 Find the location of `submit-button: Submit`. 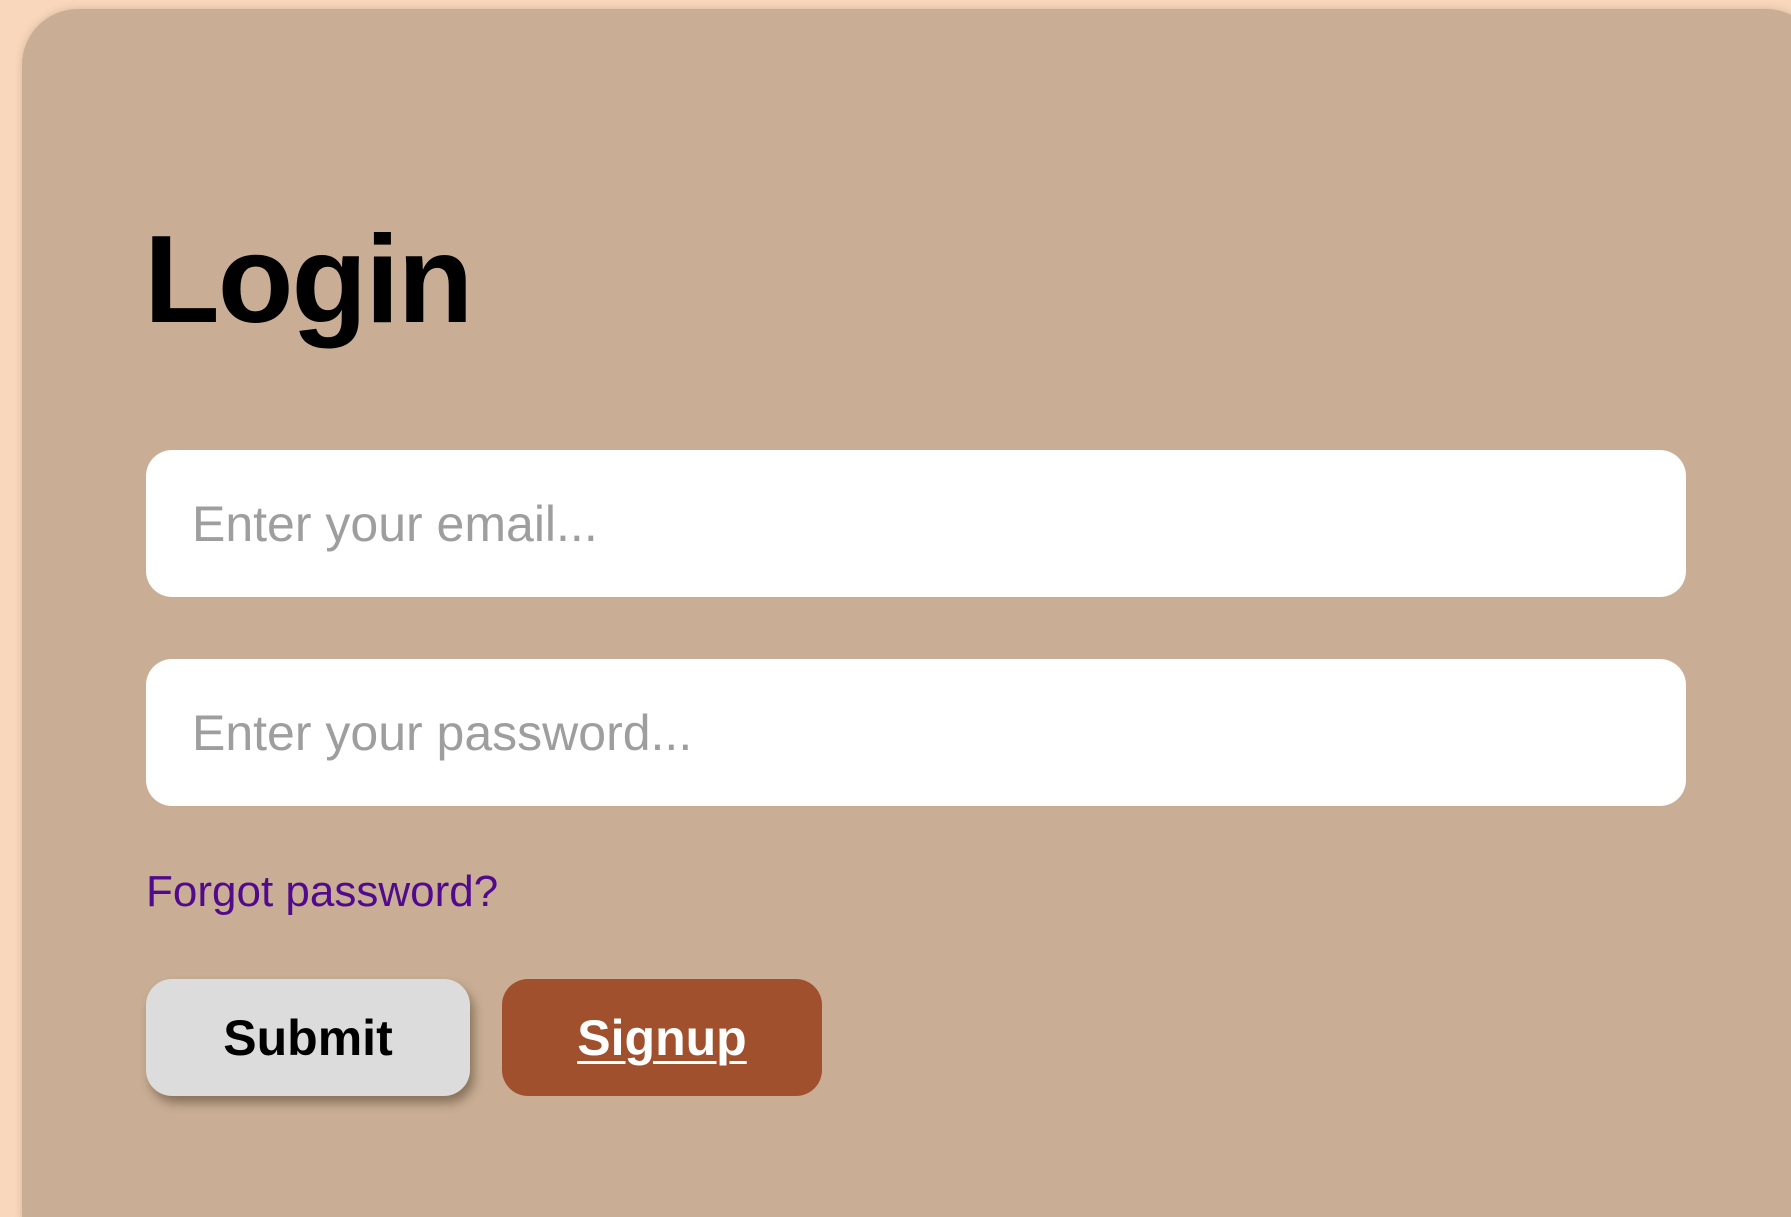

submit-button: Submit is located at coordinates (308, 1037).